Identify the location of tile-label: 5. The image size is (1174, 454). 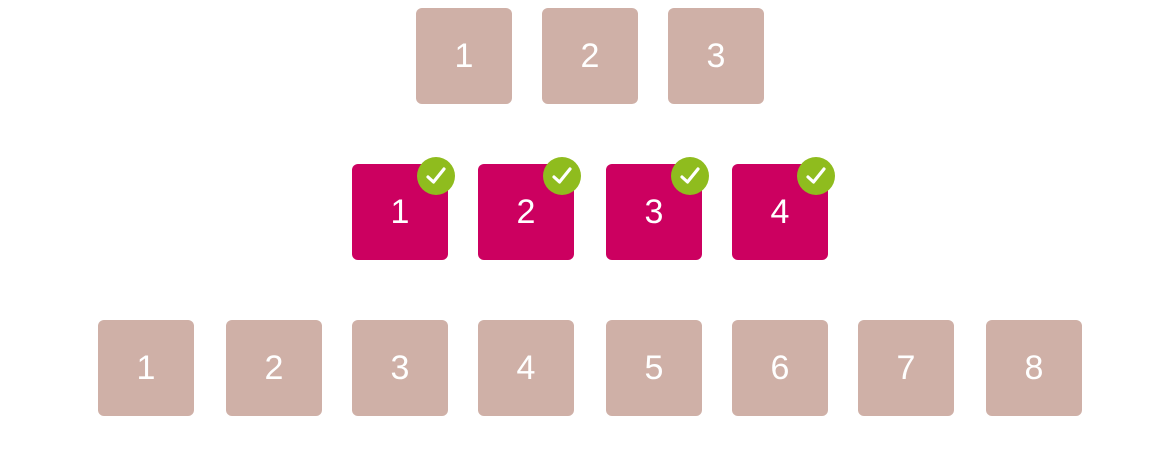
(654, 368).